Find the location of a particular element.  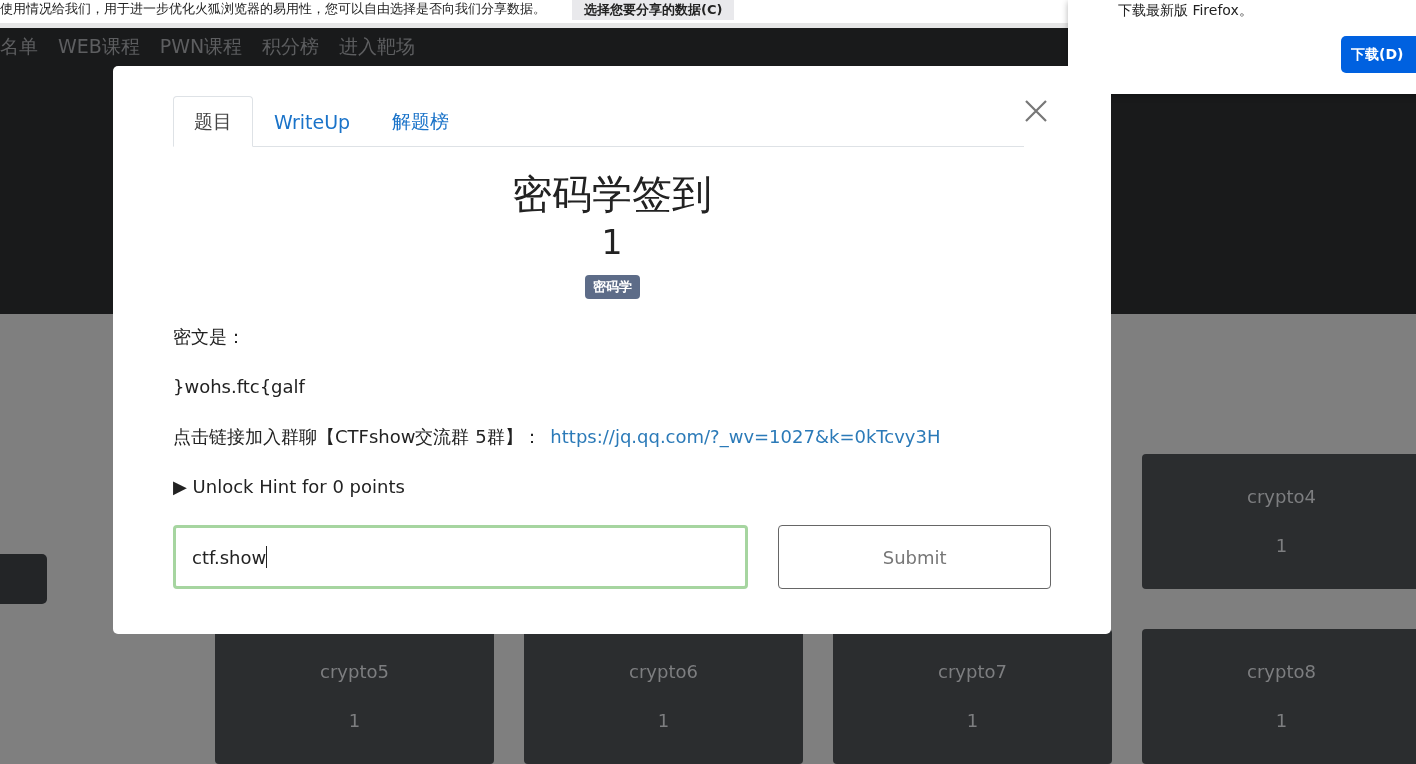

nav-link: 进入靶场 is located at coordinates (377, 46).